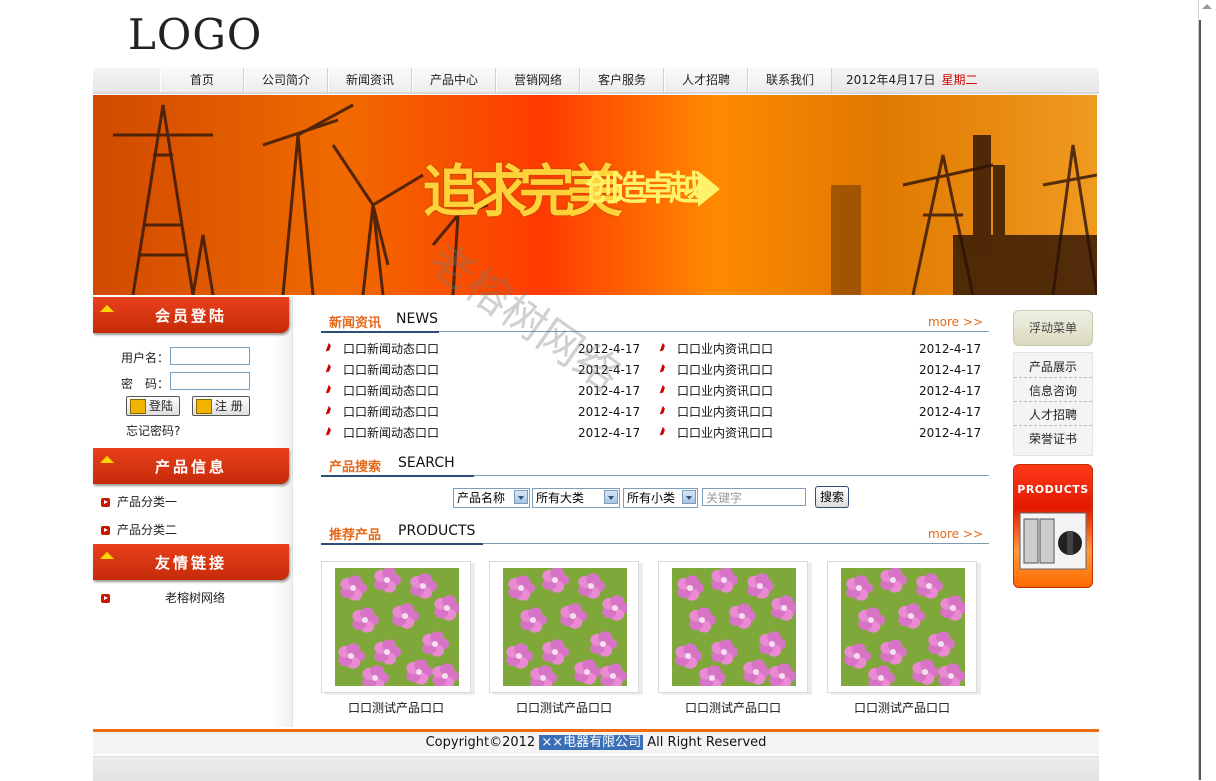  I want to click on forgot-password-link: 忘记密码?, so click(153, 430).